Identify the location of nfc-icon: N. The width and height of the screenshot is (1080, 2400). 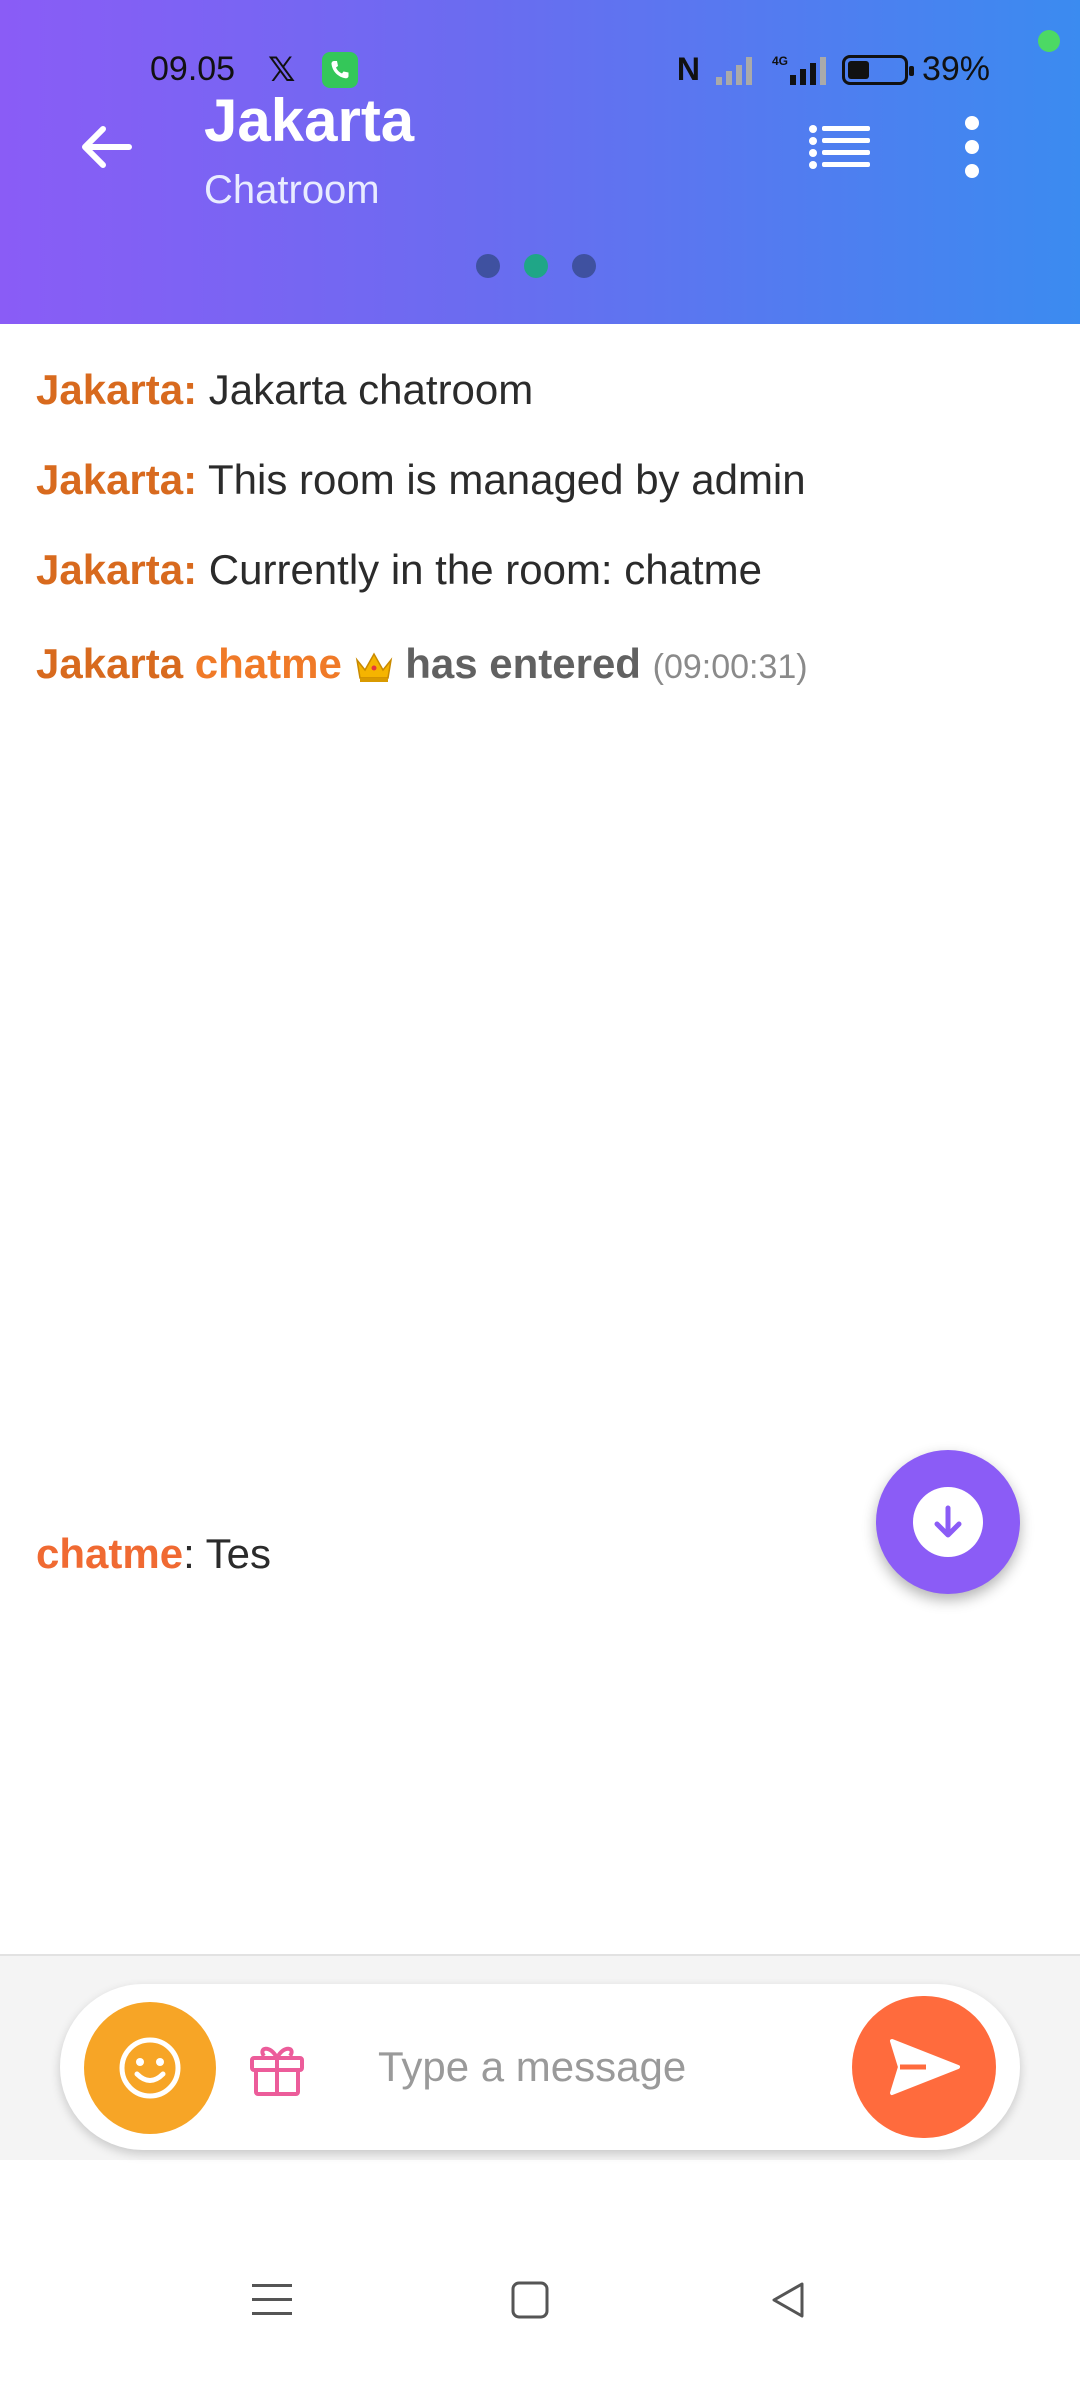
(688, 69).